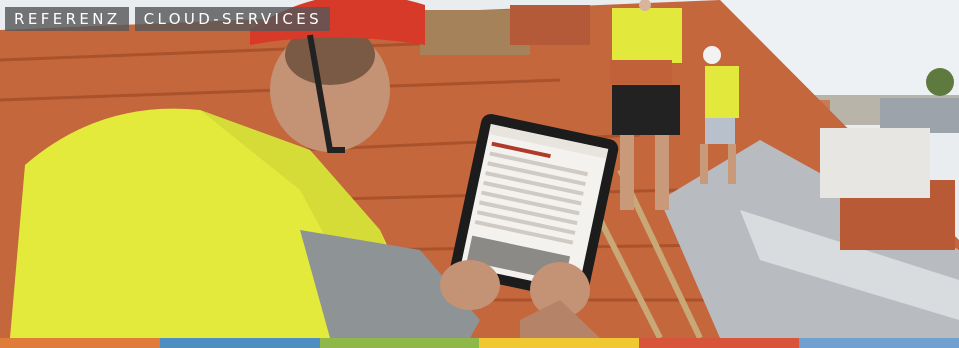  Describe the element at coordinates (399, 343) in the screenshot. I see `stripe-segment-green` at that location.